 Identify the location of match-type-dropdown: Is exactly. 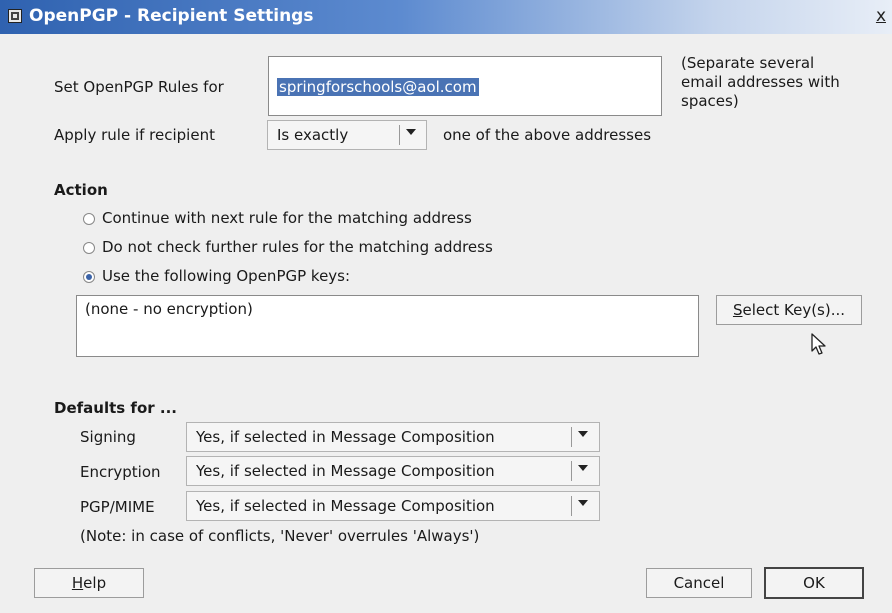
(347, 135).